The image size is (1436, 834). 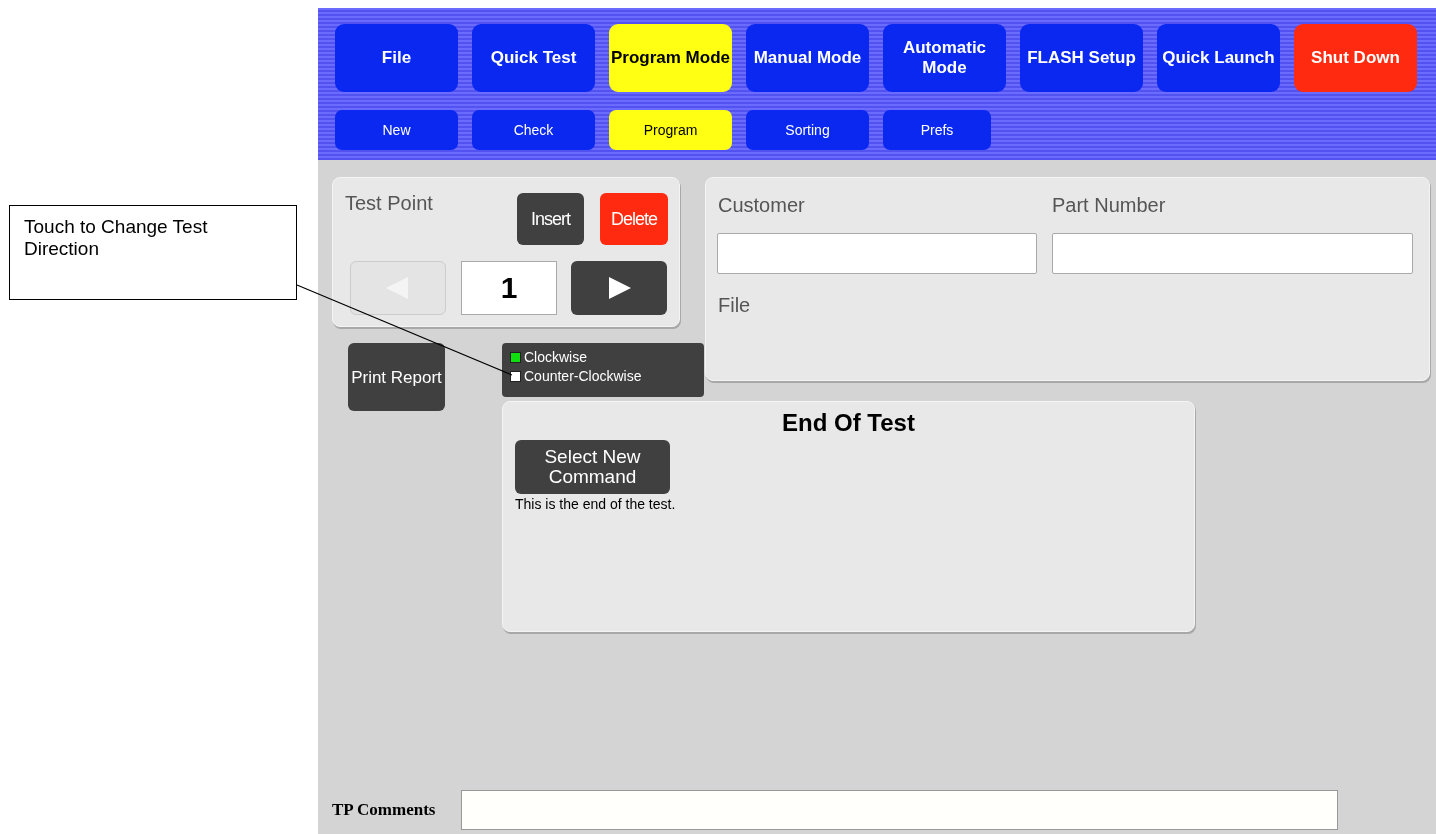 I want to click on next-button, so click(x=619, y=288).